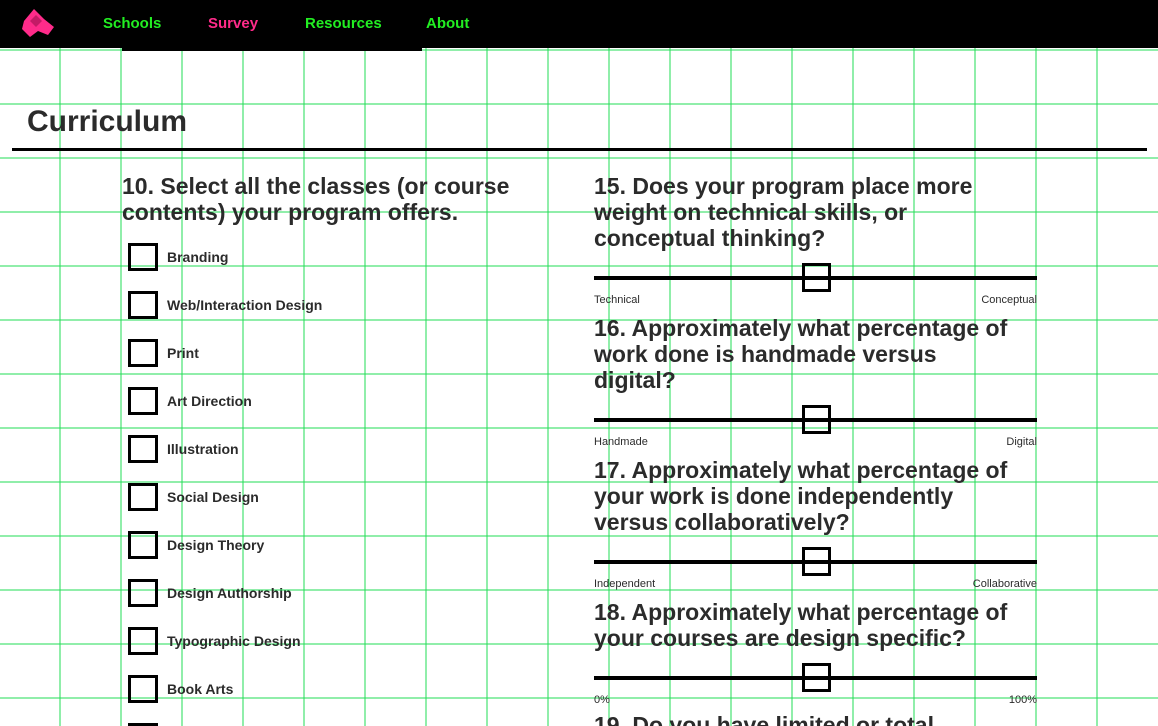  Describe the element at coordinates (245, 305) in the screenshot. I see `checkbox-label: Web/Interaction Design` at that location.